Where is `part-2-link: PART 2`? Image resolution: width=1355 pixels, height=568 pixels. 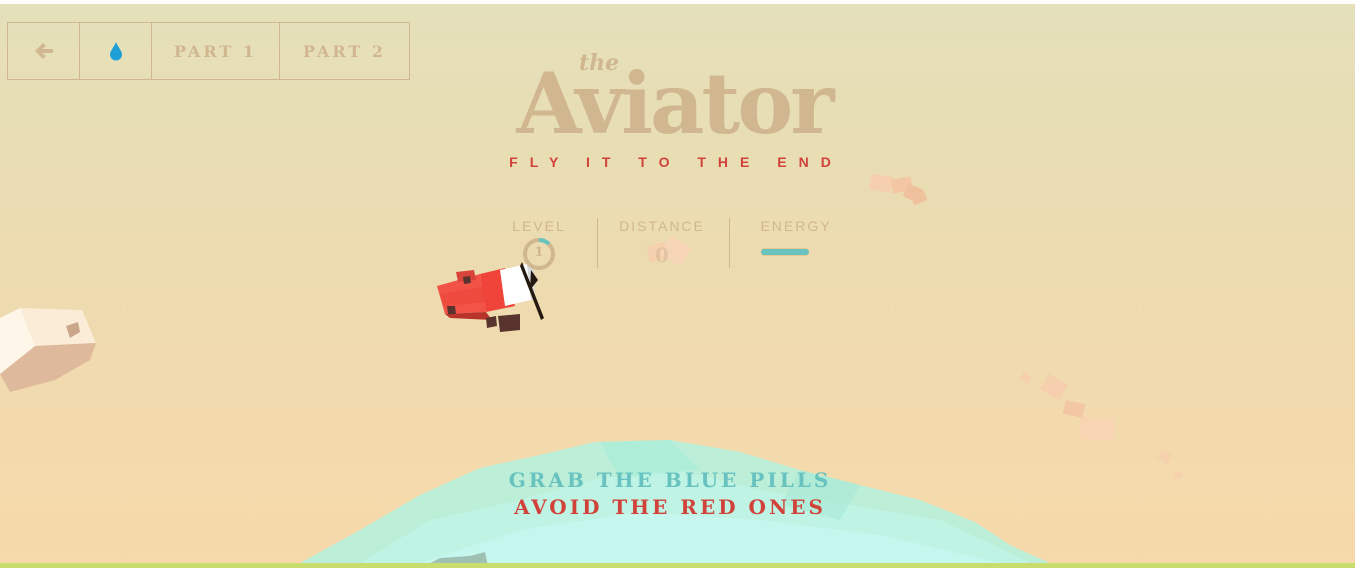 part-2-link: PART 2 is located at coordinates (344, 51).